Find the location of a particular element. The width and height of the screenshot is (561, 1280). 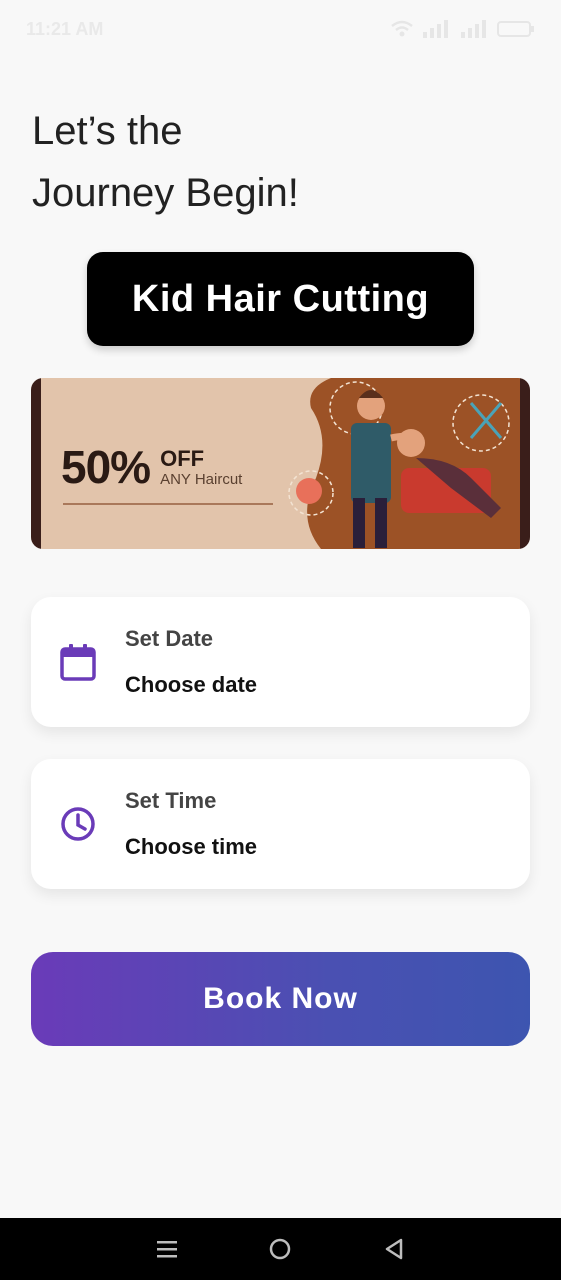

home-icon is located at coordinates (280, 1249).